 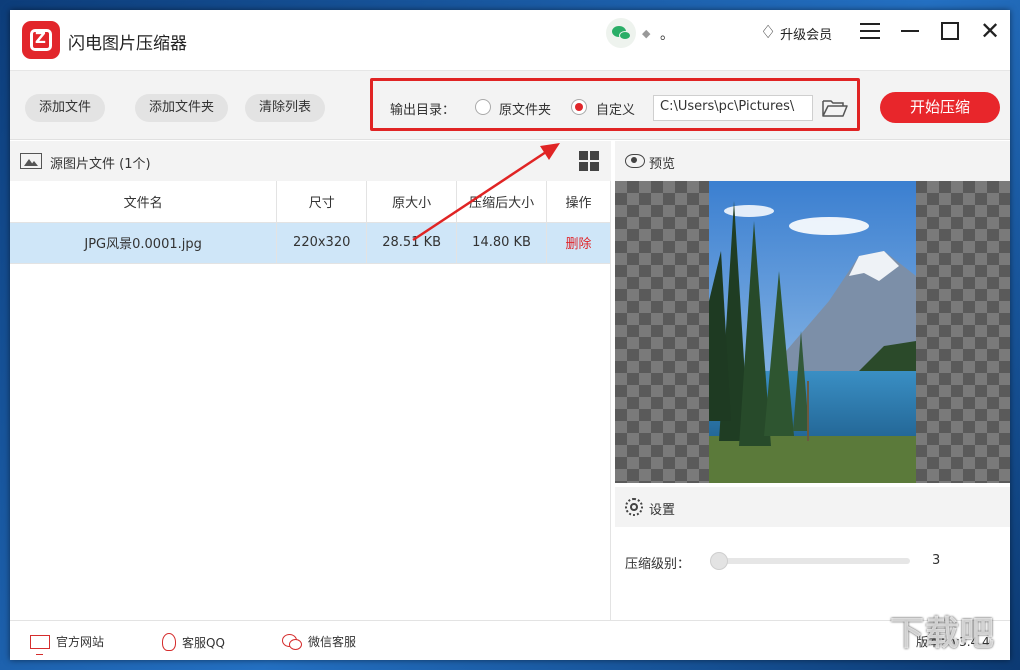 What do you see at coordinates (936, 560) in the screenshot?
I see `compression-level-value: 3` at bounding box center [936, 560].